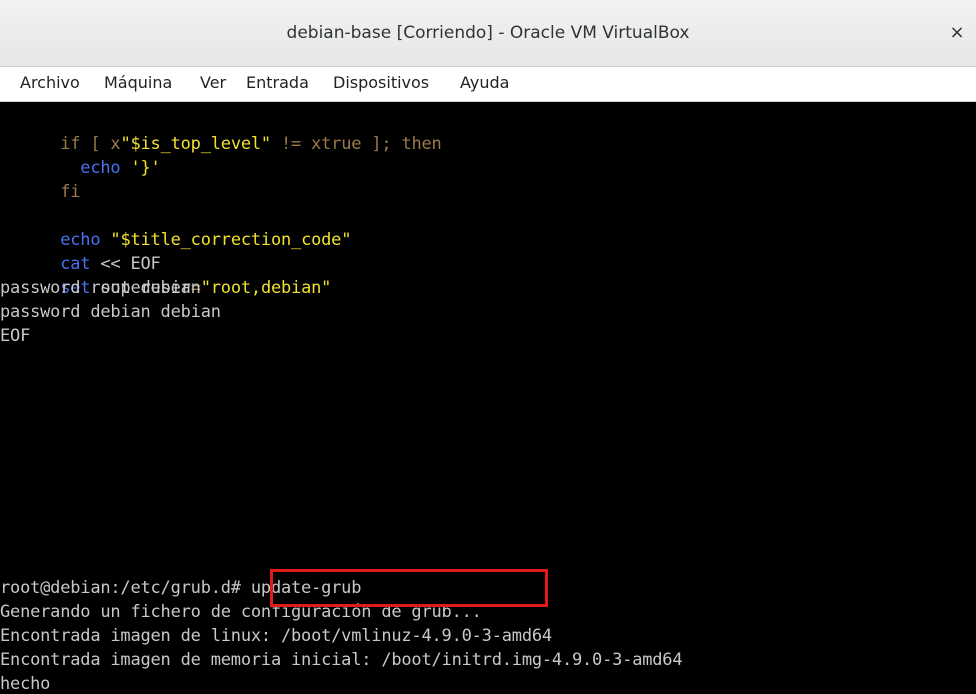 The image size is (976, 694). Describe the element at coordinates (138, 82) in the screenshot. I see `menu-maquina: Máquina` at that location.